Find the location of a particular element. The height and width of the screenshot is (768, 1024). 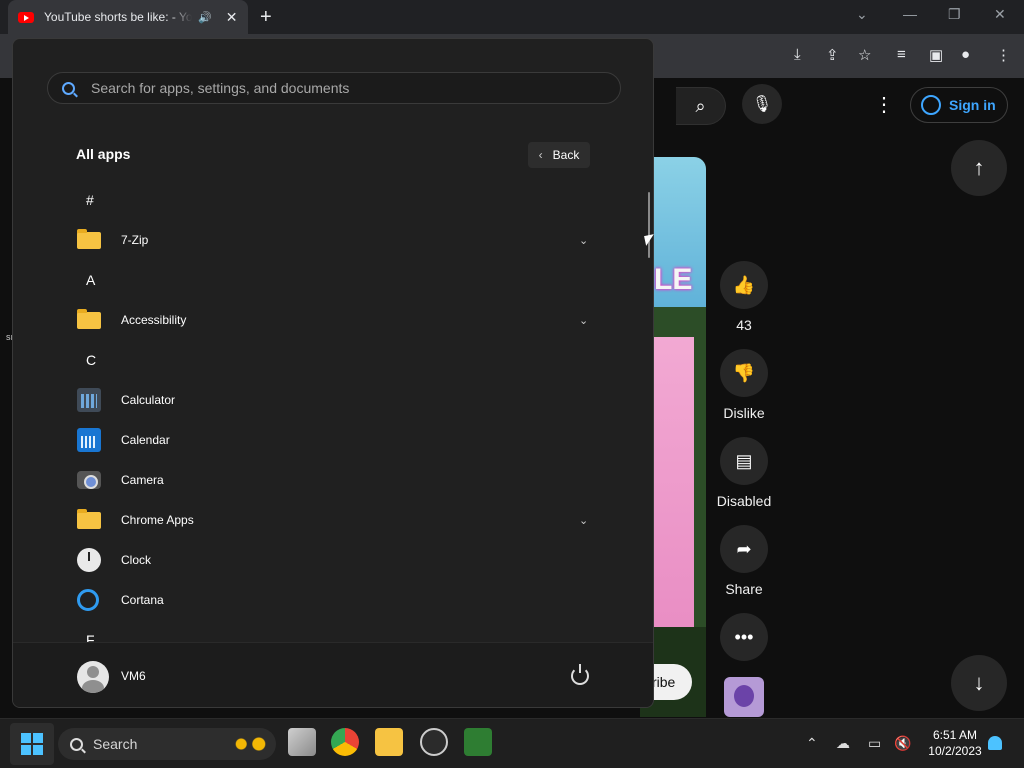

app-name: Clock is located at coordinates (136, 560).